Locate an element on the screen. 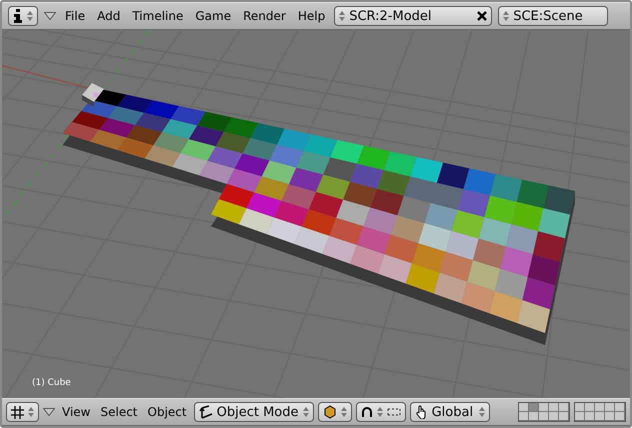  draw-type-select is located at coordinates (335, 412).